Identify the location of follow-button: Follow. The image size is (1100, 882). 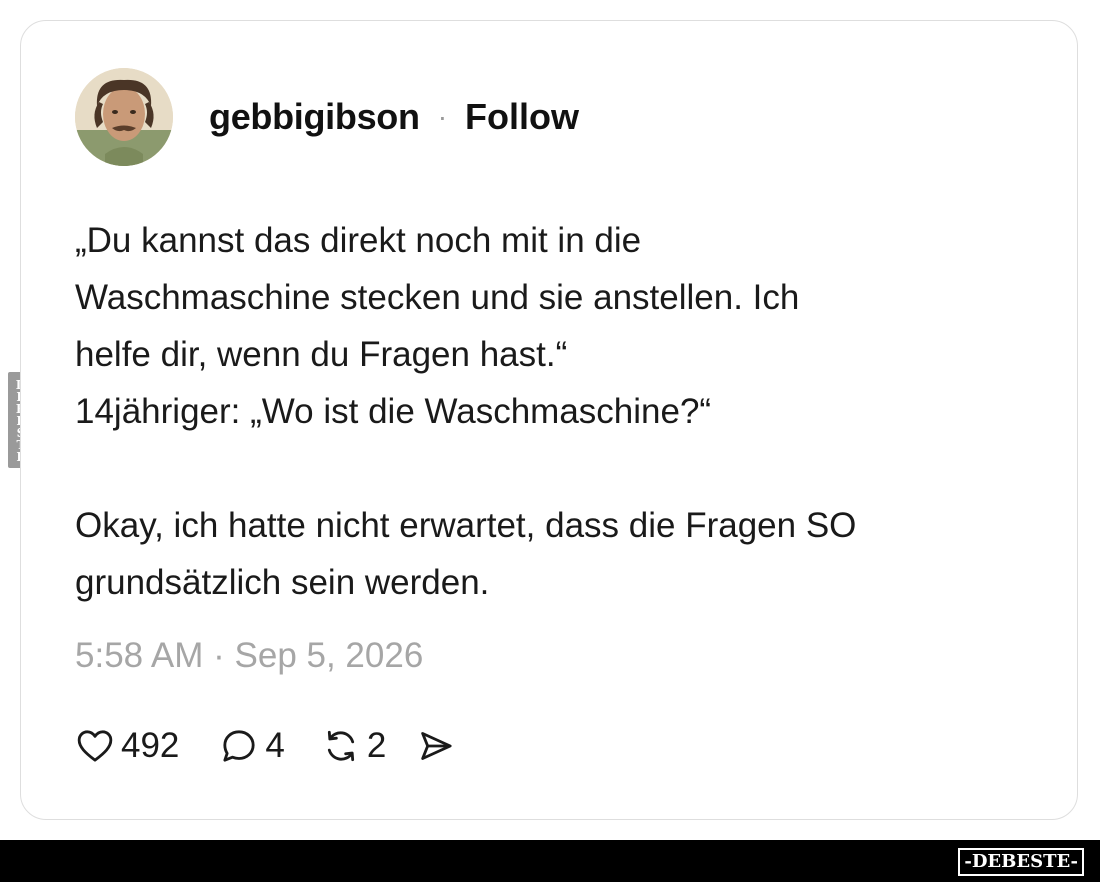
(522, 117).